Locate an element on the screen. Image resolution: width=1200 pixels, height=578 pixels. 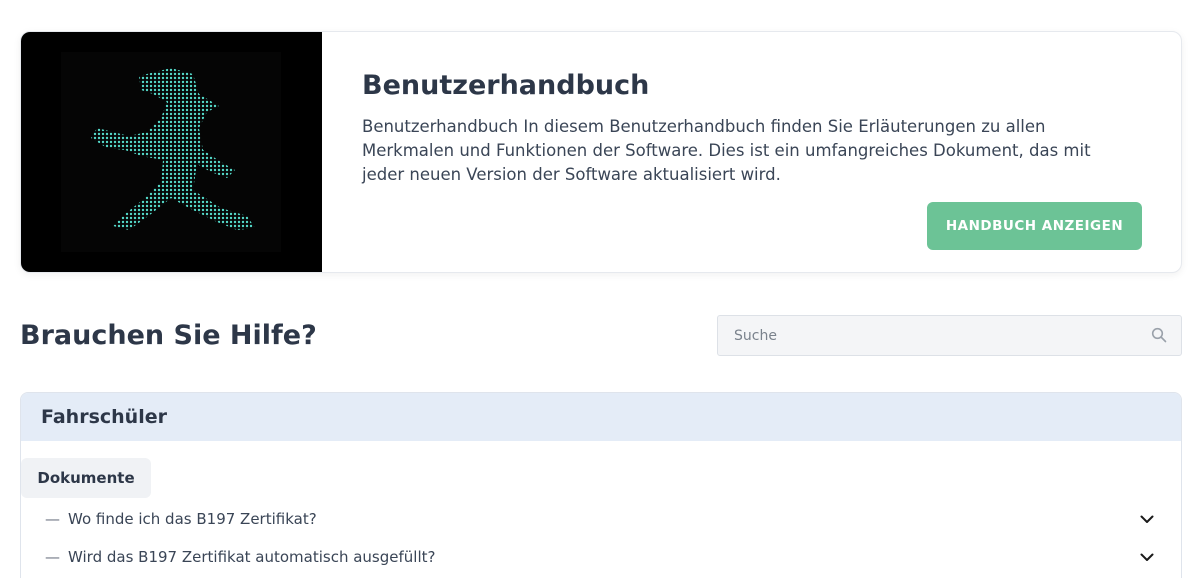
search-box is located at coordinates (949, 335).